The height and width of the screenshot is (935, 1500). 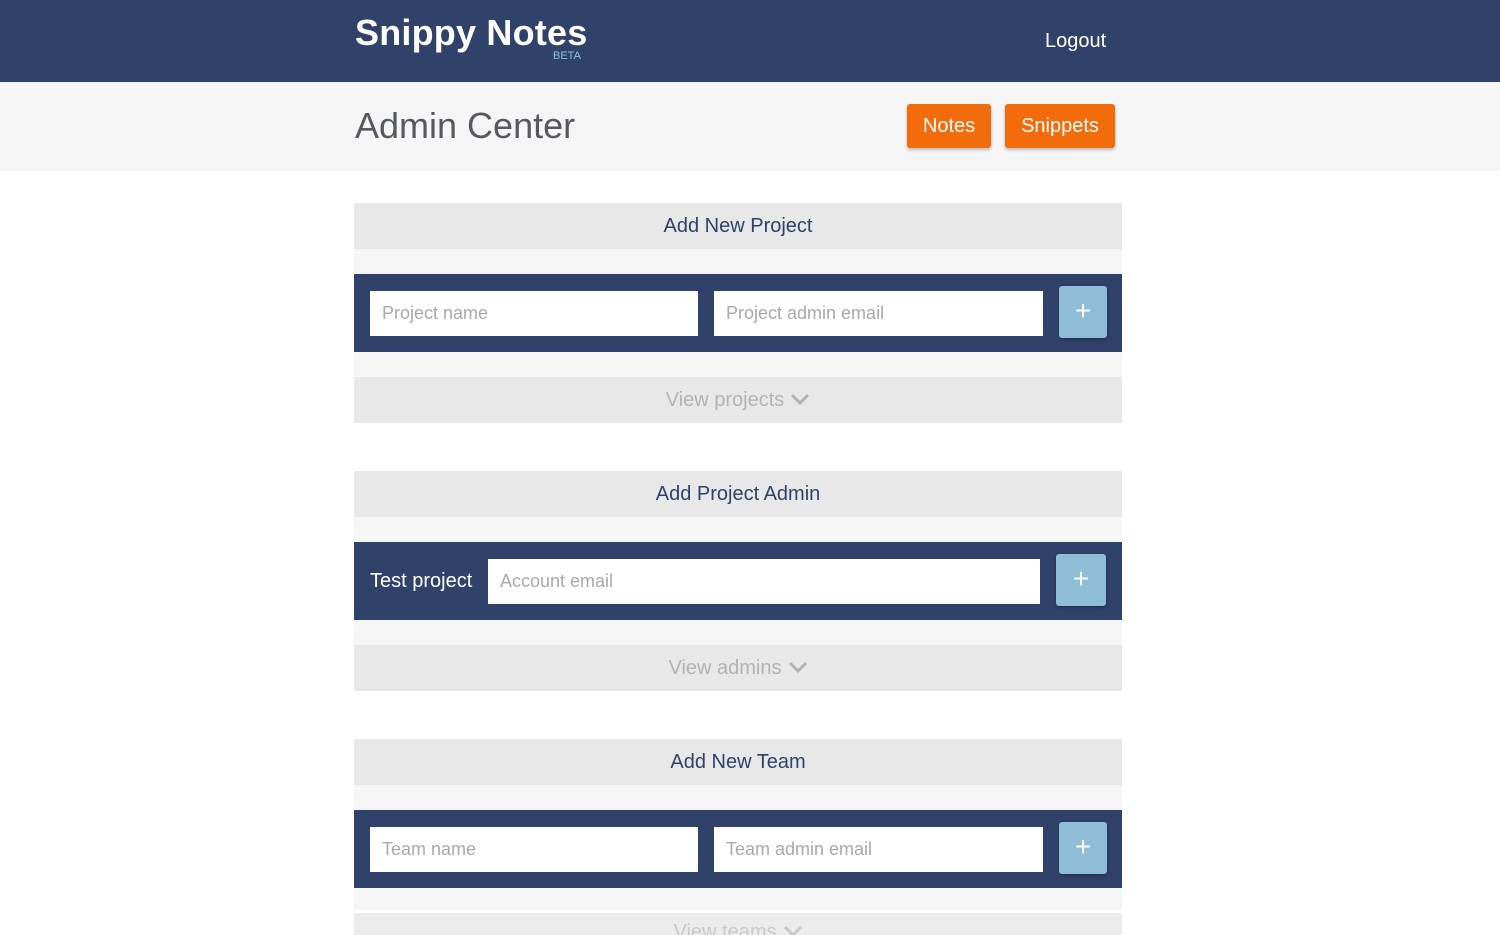 What do you see at coordinates (1083, 312) in the screenshot?
I see `add-project-button: +` at bounding box center [1083, 312].